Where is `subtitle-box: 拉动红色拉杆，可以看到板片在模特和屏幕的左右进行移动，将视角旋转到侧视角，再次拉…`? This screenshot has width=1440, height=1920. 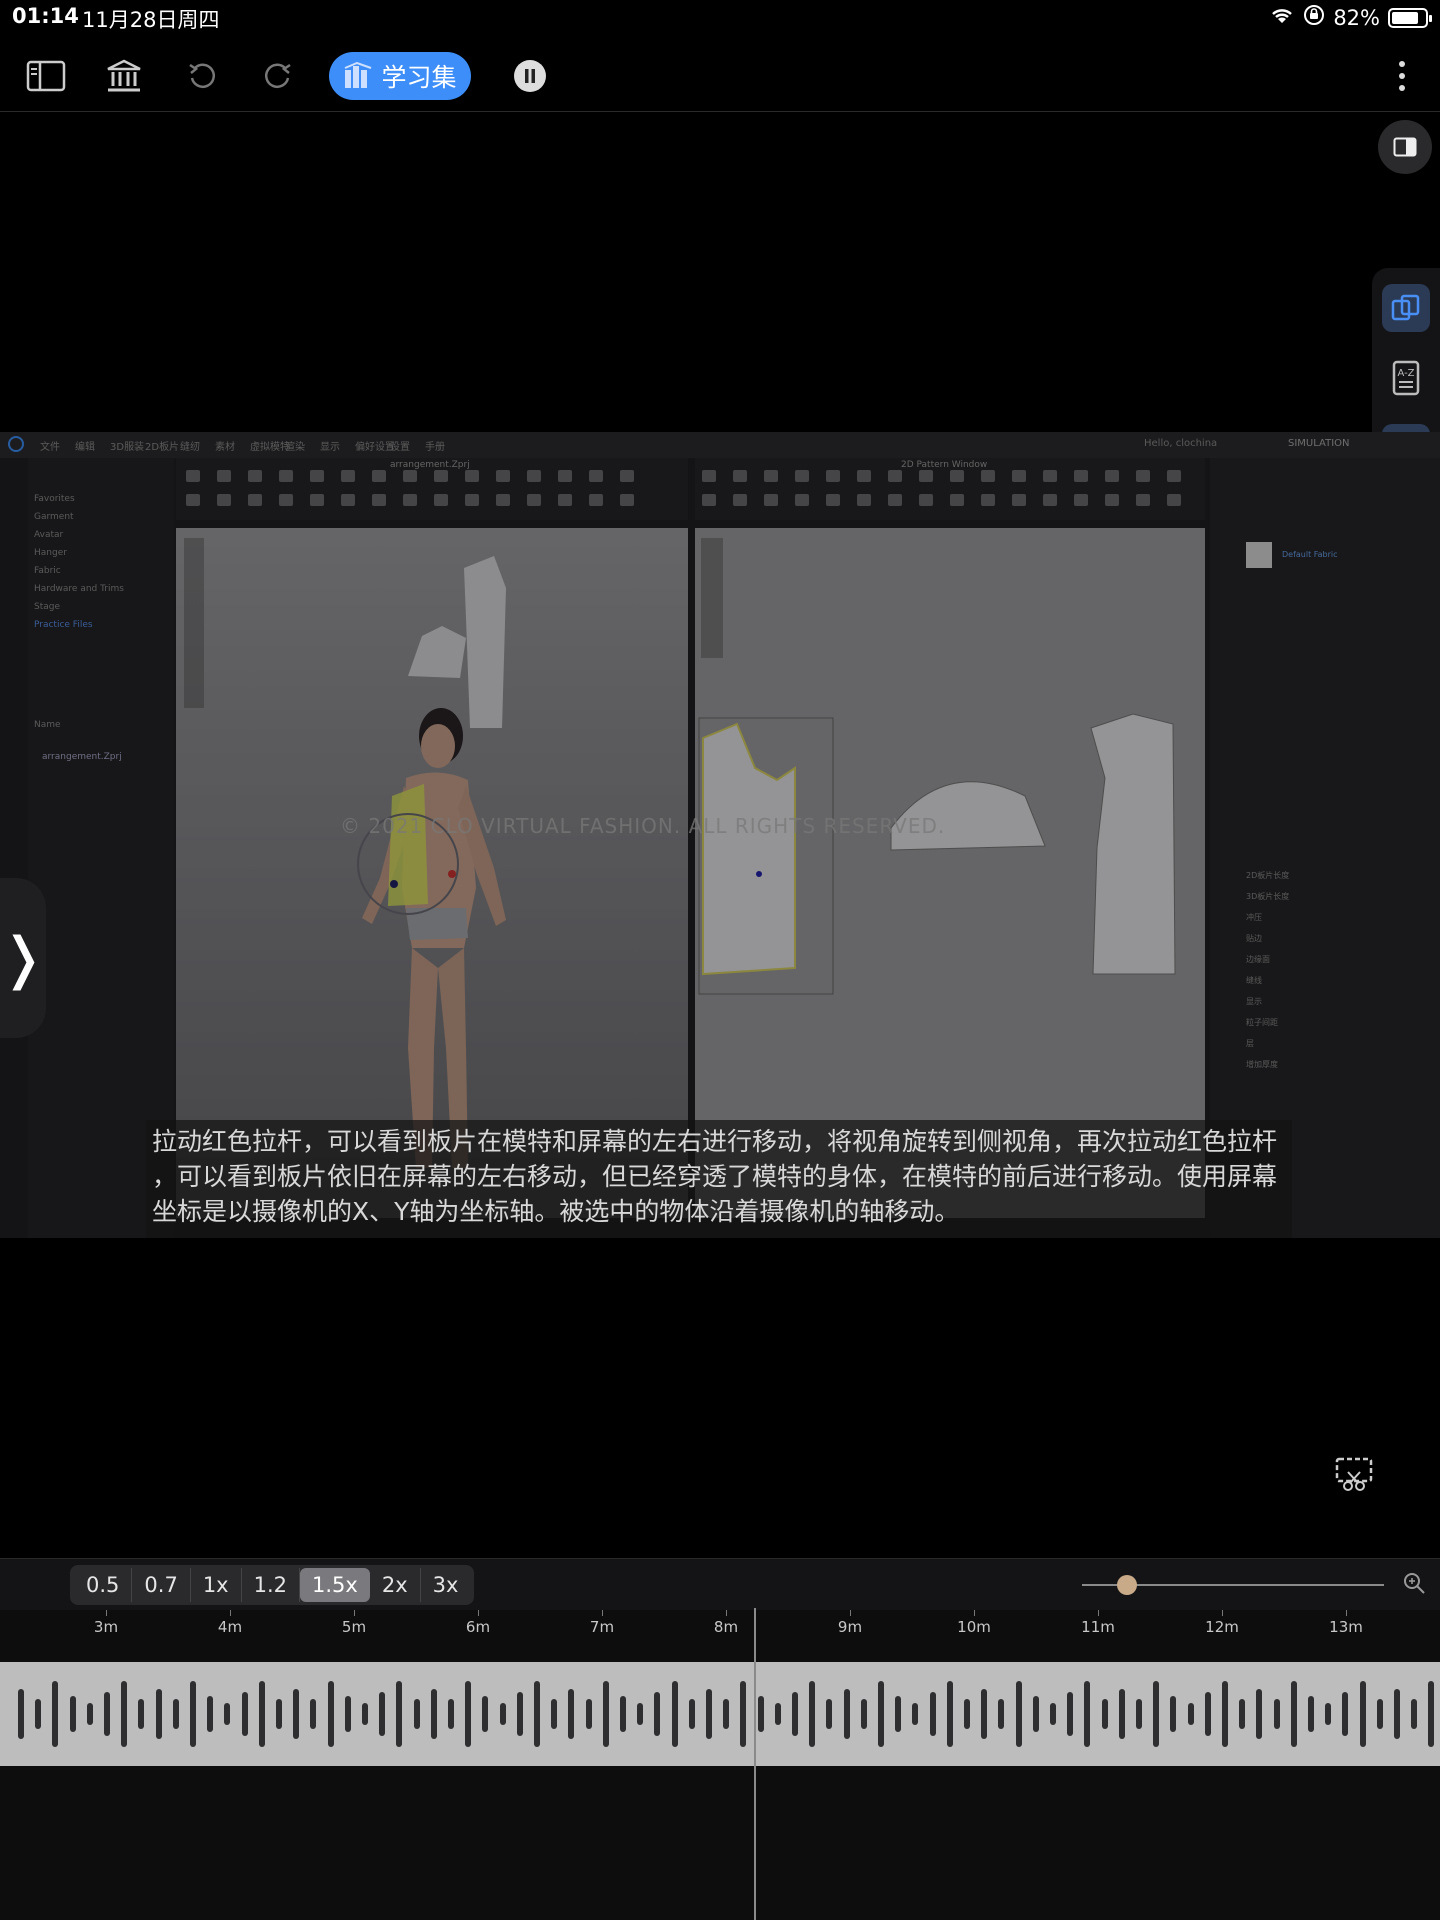
subtitle-box: 拉动红色拉杆，可以看到板片在模特和屏幕的左右进行移动，将视角旋转到侧视角，再次拉… is located at coordinates (719, 1179).